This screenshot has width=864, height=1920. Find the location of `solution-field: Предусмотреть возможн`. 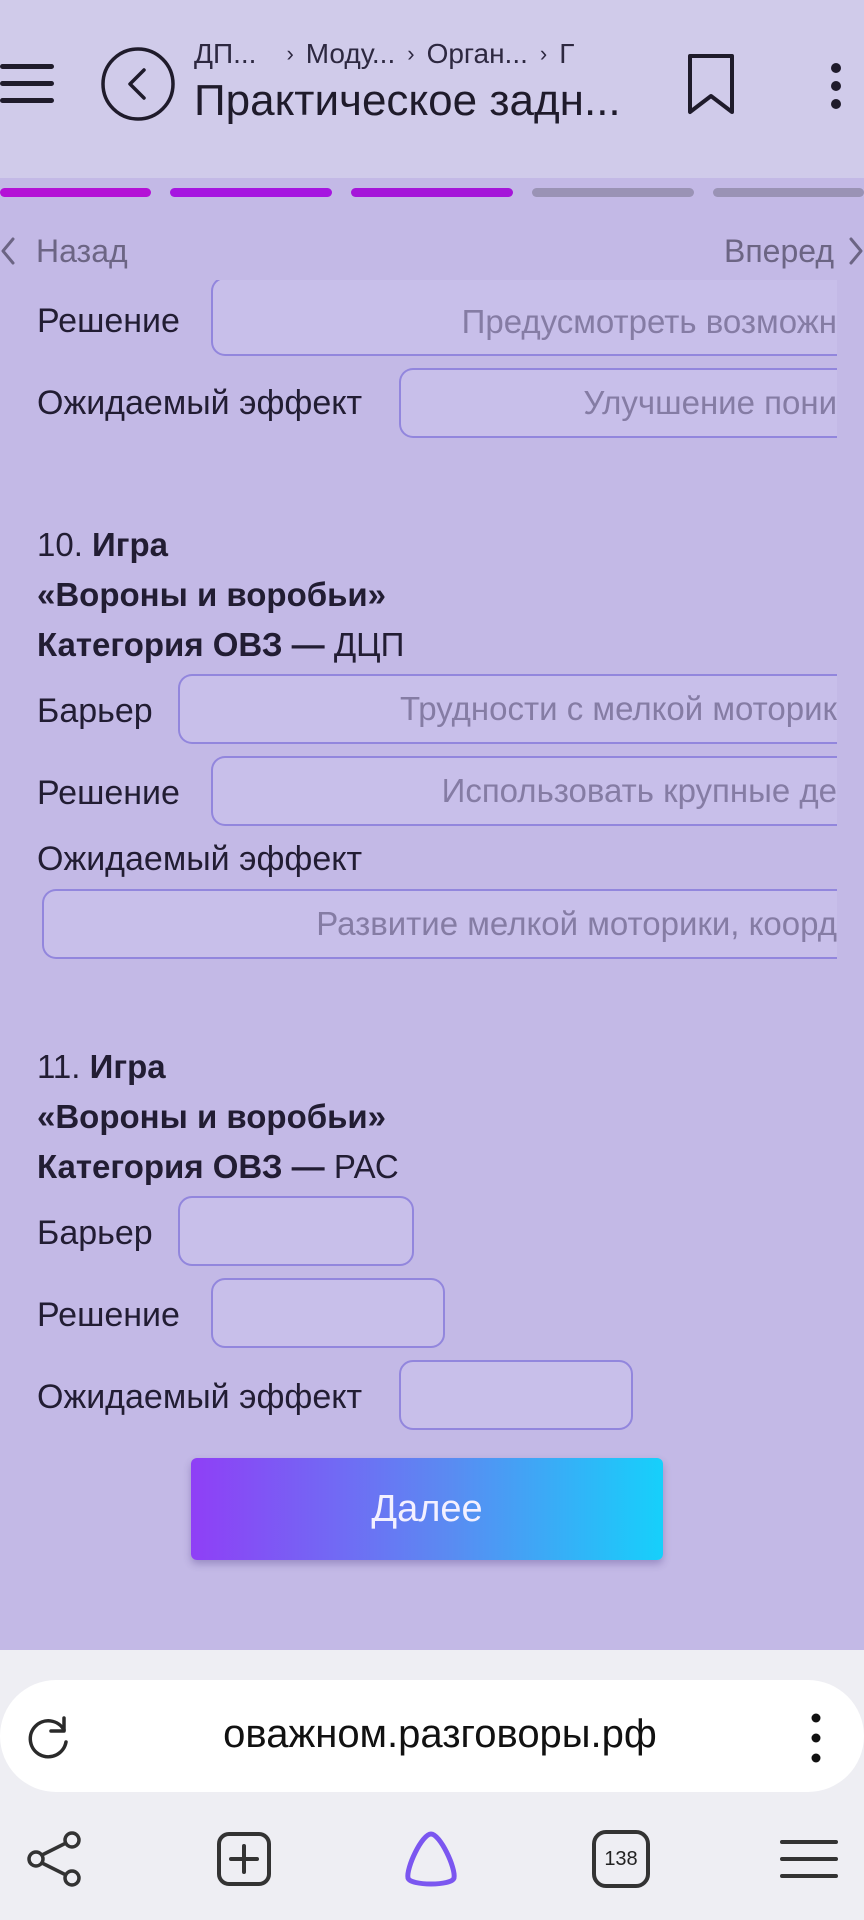

solution-field: Предусмотреть возможн is located at coordinates (524, 318).